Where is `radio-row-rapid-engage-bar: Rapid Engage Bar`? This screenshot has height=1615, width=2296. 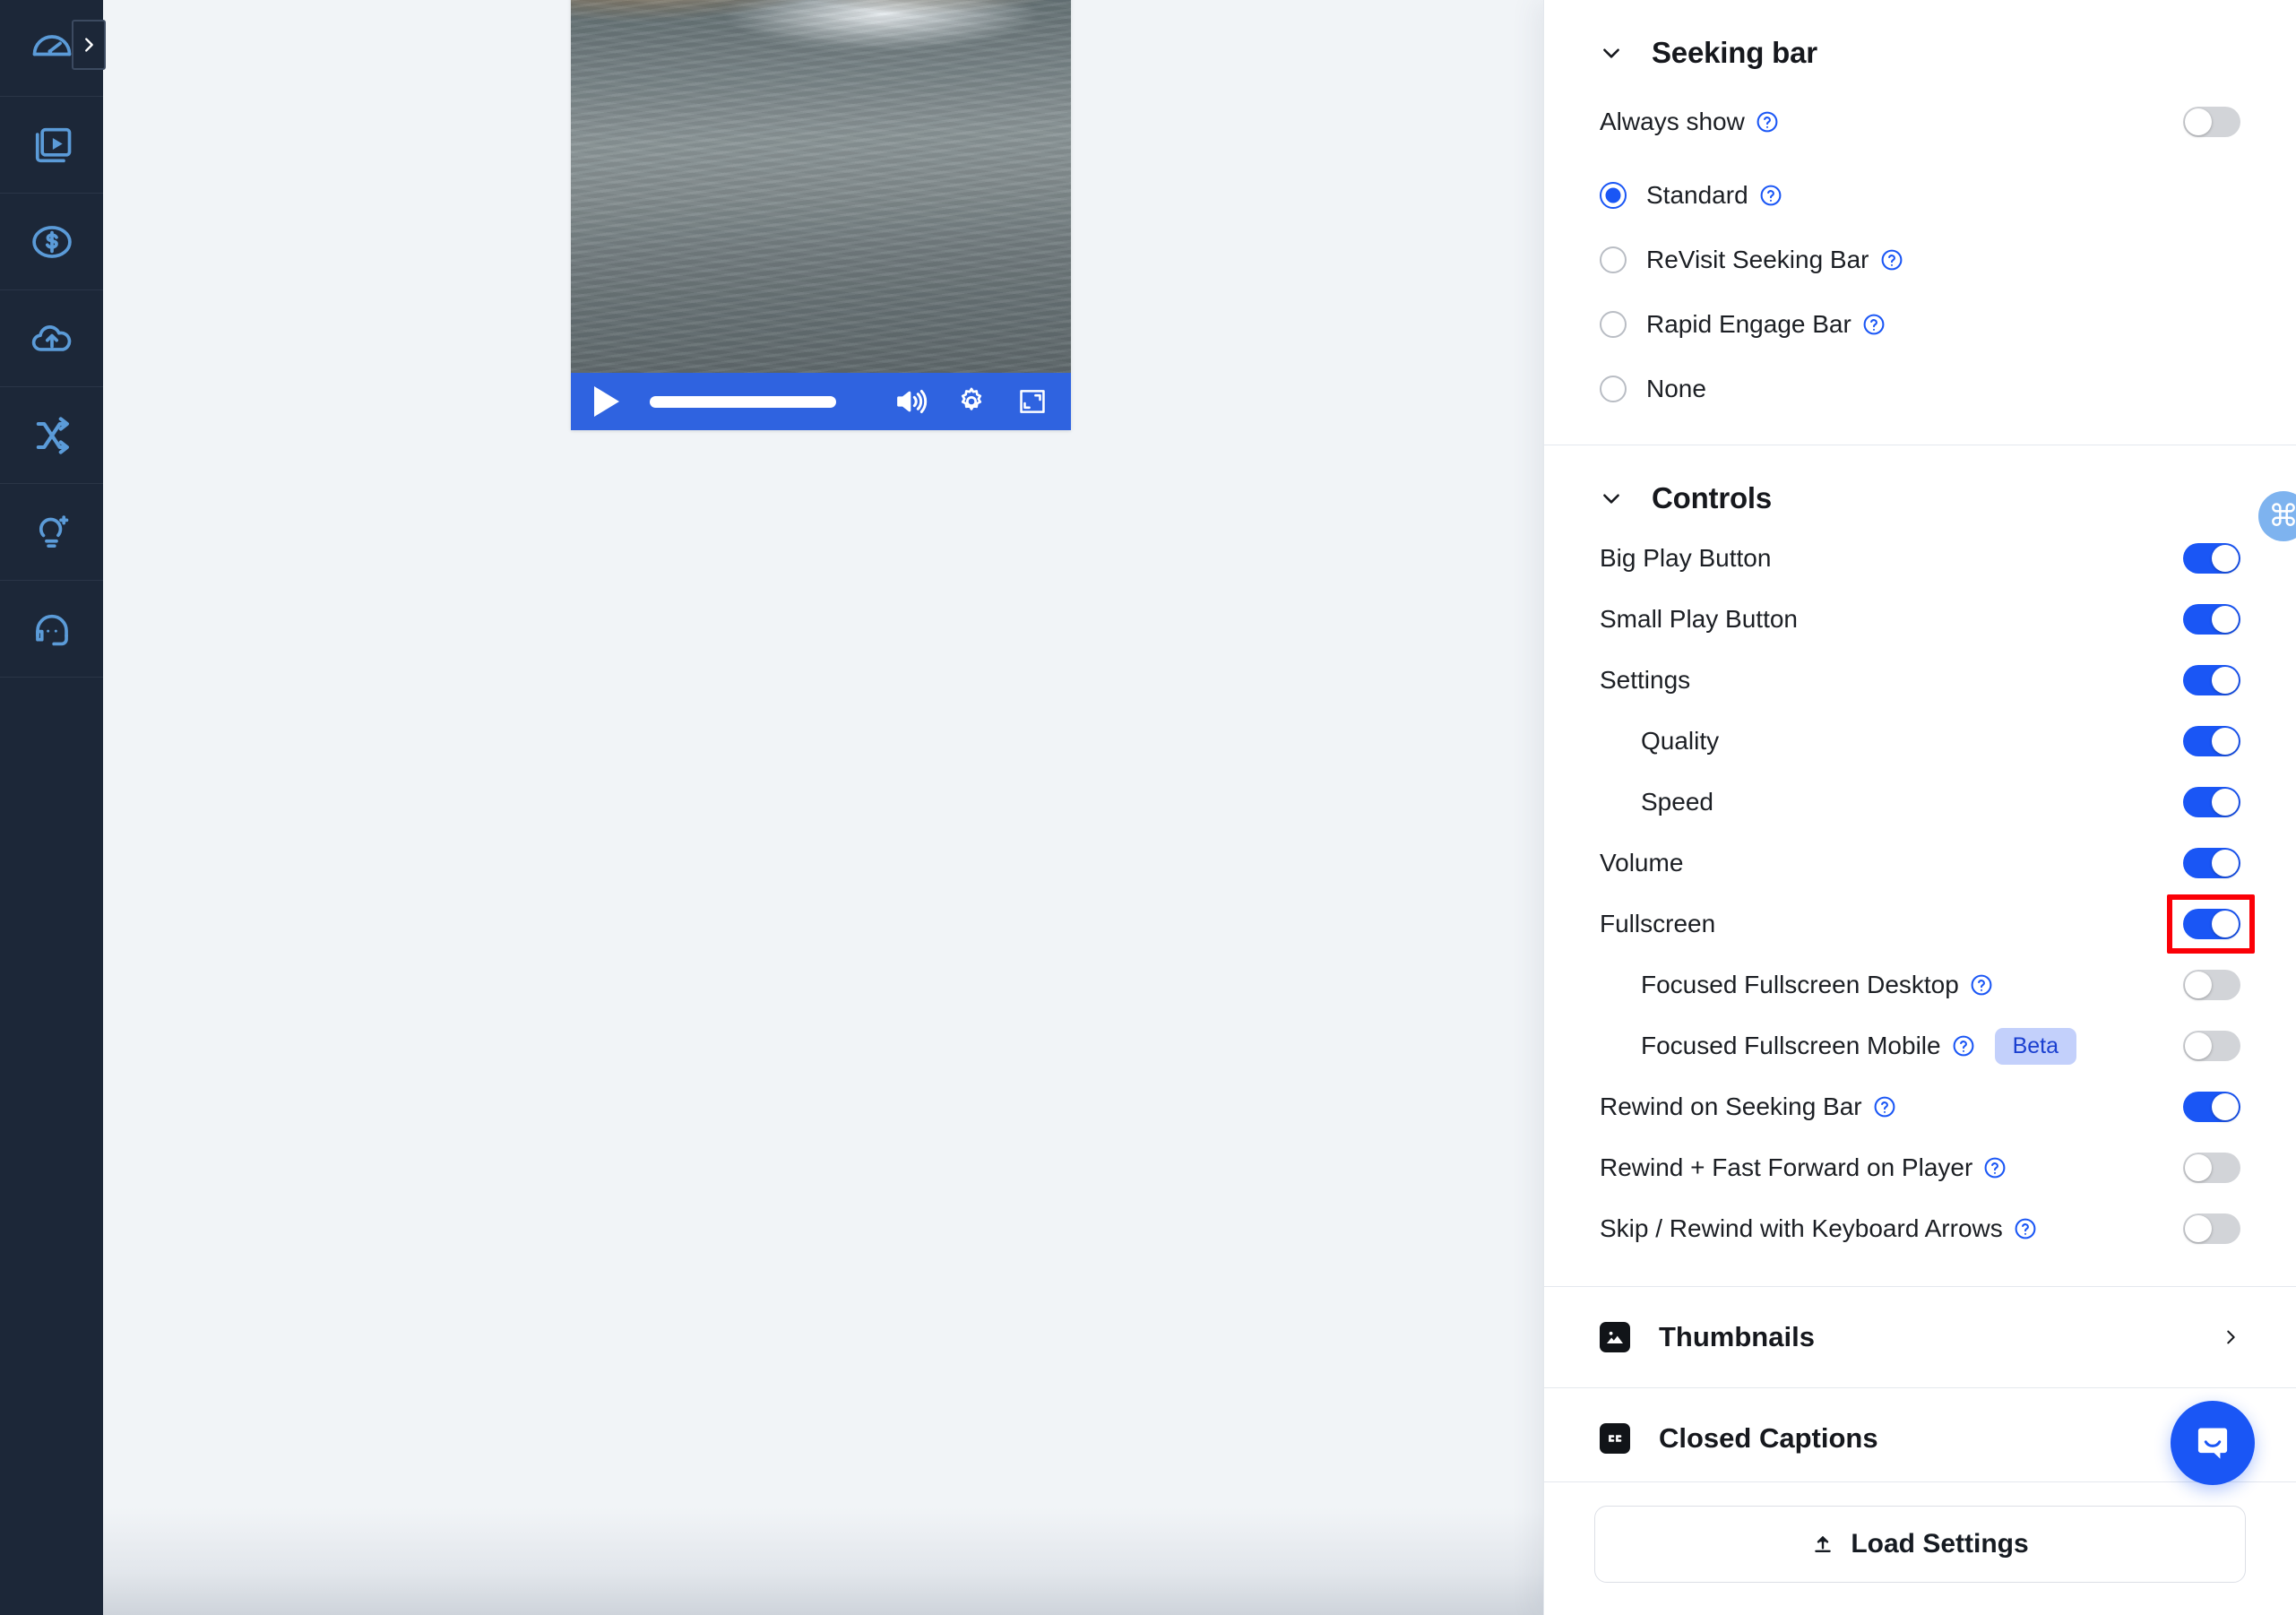 radio-row-rapid-engage-bar: Rapid Engage Bar is located at coordinates (1920, 324).